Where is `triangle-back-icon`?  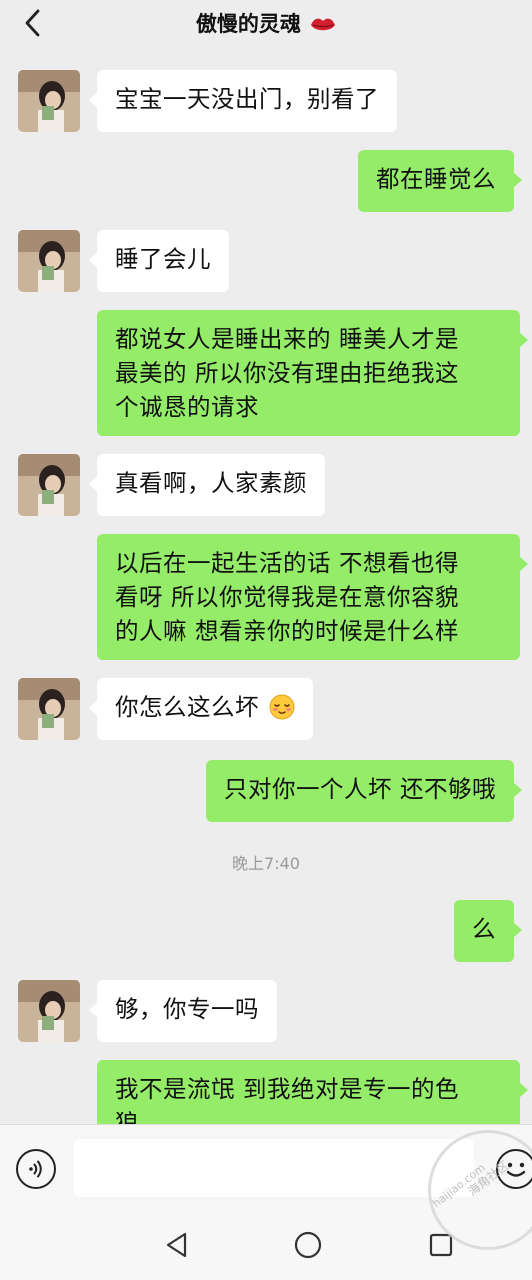
triangle-back-icon is located at coordinates (176, 1245).